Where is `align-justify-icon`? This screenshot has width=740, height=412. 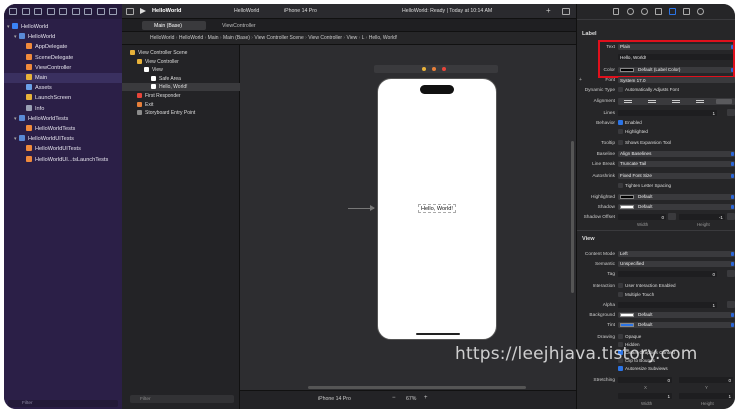
align-justify-icon is located at coordinates (700, 101).